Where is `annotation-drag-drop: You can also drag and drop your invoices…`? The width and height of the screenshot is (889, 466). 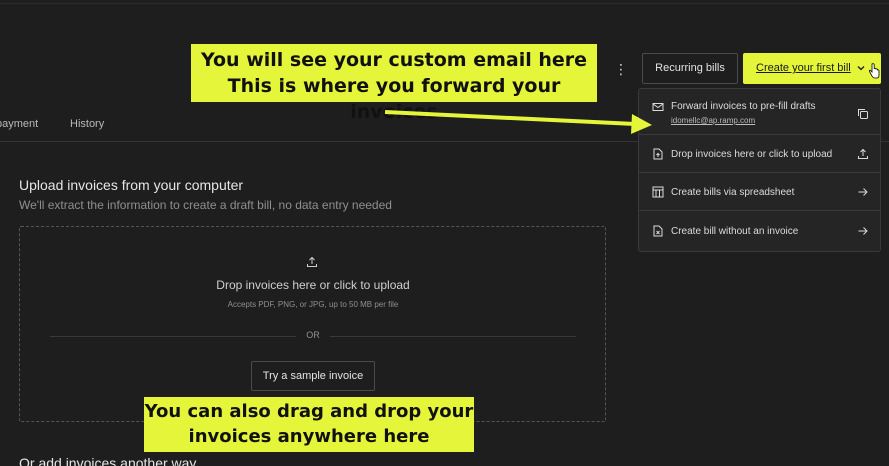
annotation-drag-drop: You can also drag and drop your invoices… is located at coordinates (309, 424).